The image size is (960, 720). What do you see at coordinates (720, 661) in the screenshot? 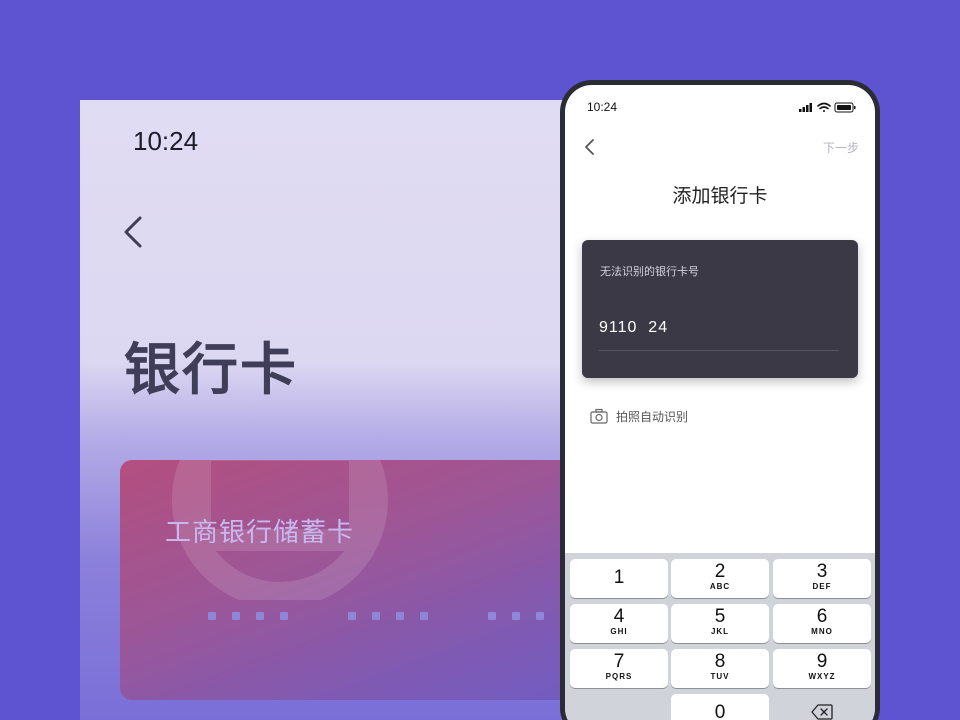
I see `key-number: 8` at bounding box center [720, 661].